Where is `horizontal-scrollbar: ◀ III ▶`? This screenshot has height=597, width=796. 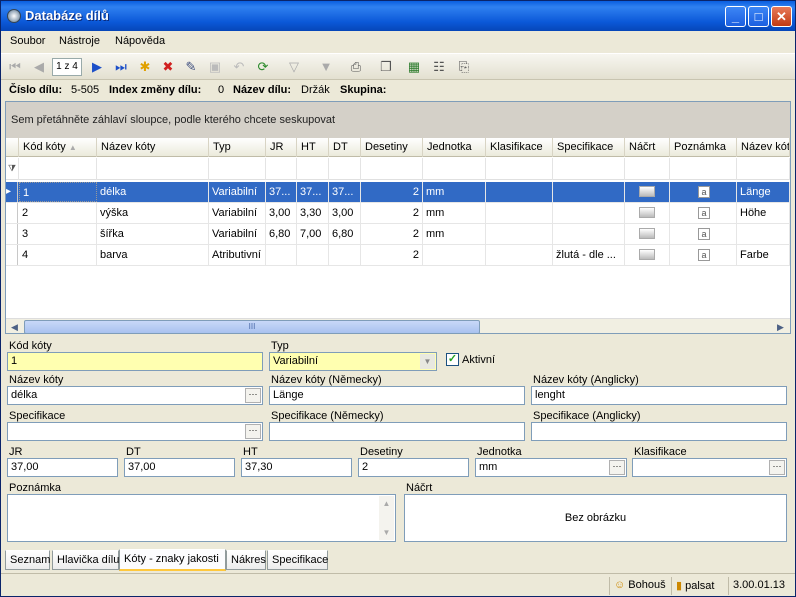
horizontal-scrollbar: ◀ III ▶ is located at coordinates (398, 325).